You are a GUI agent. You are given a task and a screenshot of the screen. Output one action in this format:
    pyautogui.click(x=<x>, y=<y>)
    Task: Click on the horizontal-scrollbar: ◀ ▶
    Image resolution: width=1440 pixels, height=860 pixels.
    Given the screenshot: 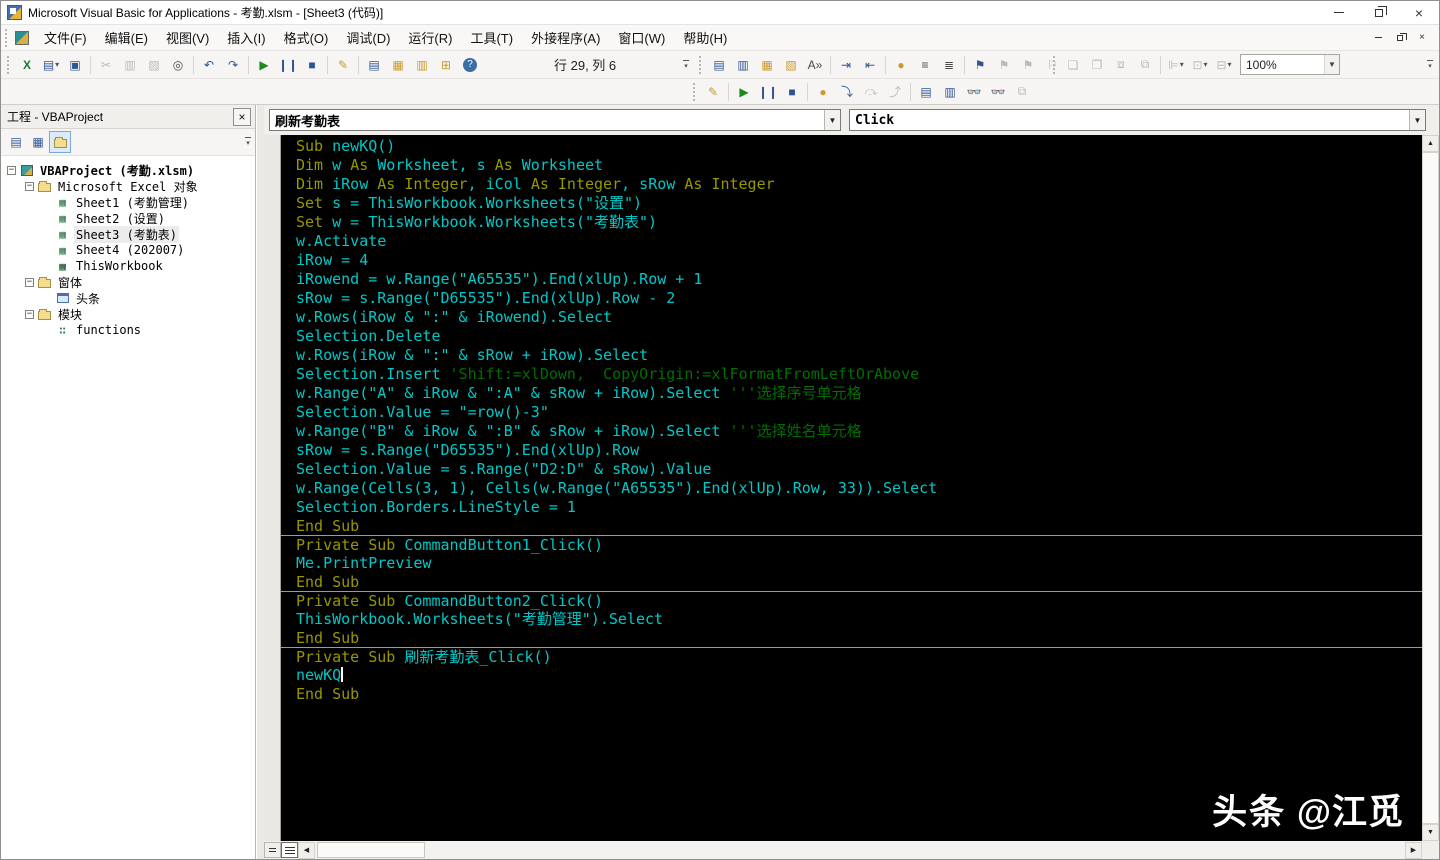 What is the action you would take?
    pyautogui.click(x=843, y=850)
    